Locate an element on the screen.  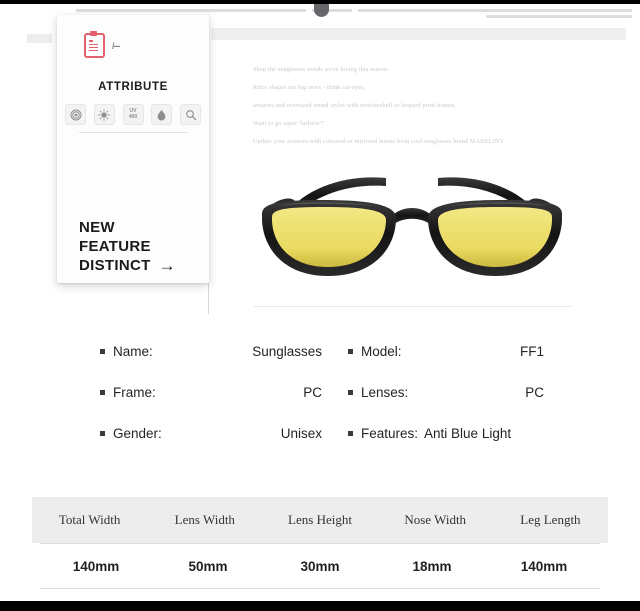
spec-label: Lenses: is located at coordinates (385, 392).